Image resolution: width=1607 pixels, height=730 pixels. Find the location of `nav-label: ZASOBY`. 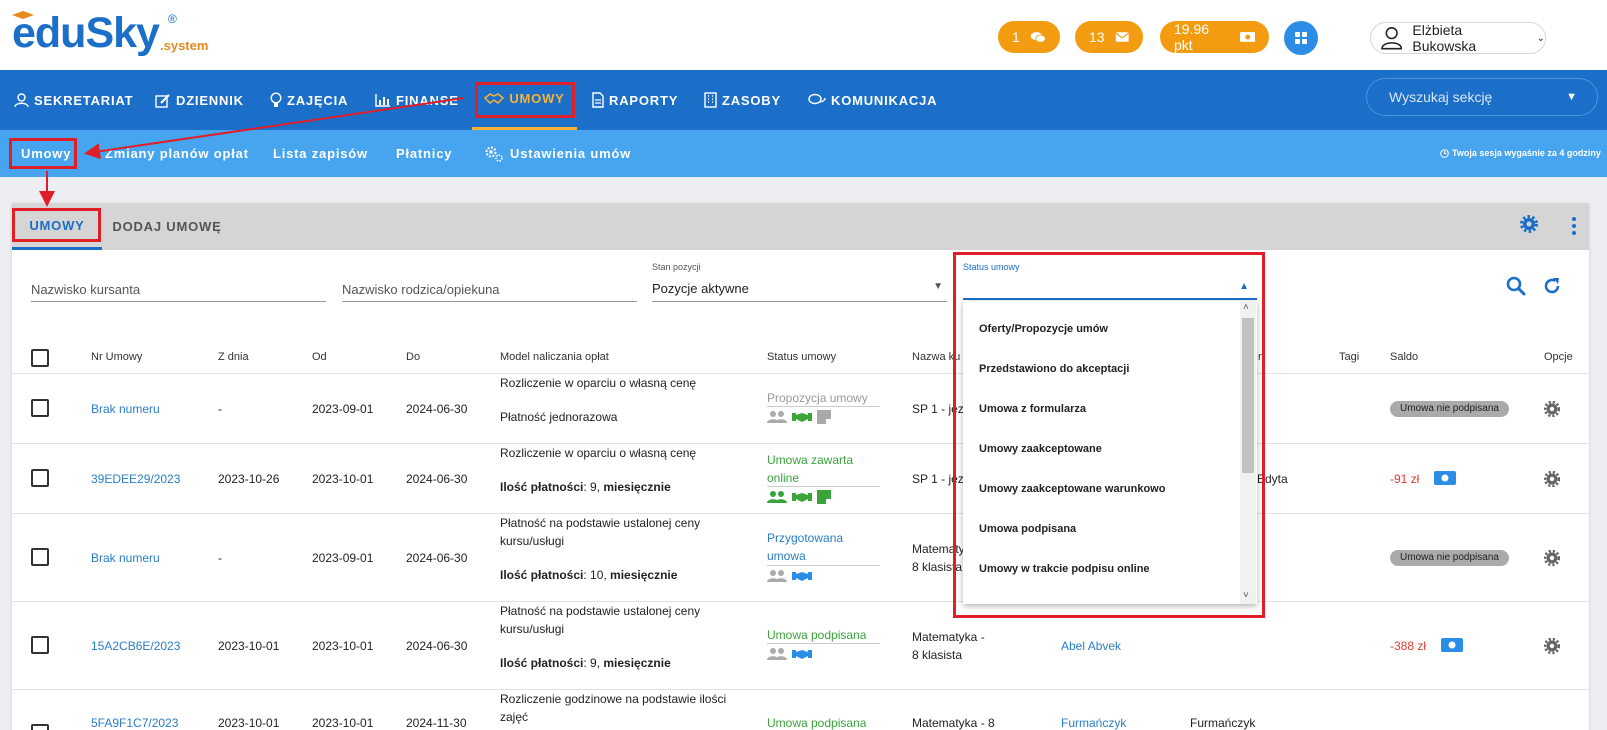

nav-label: ZASOBY is located at coordinates (751, 100).